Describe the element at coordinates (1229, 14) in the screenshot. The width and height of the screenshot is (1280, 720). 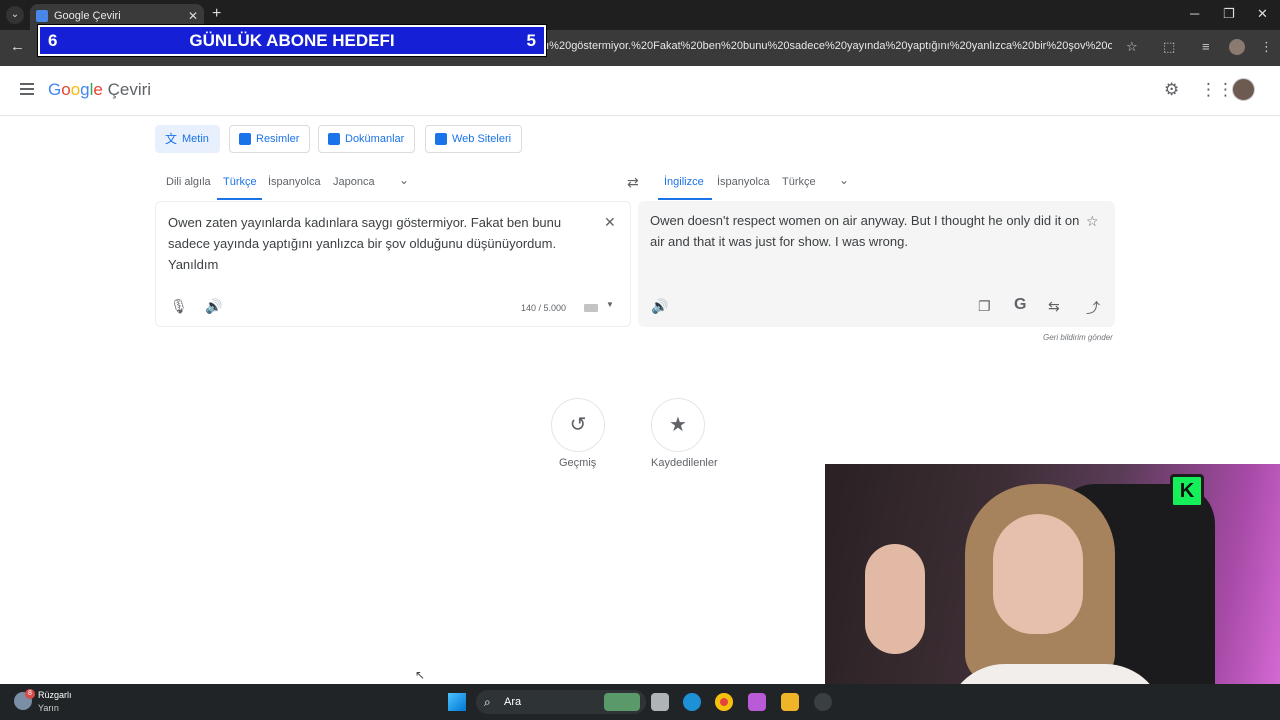
I see `maximize-icon: ❐` at that location.